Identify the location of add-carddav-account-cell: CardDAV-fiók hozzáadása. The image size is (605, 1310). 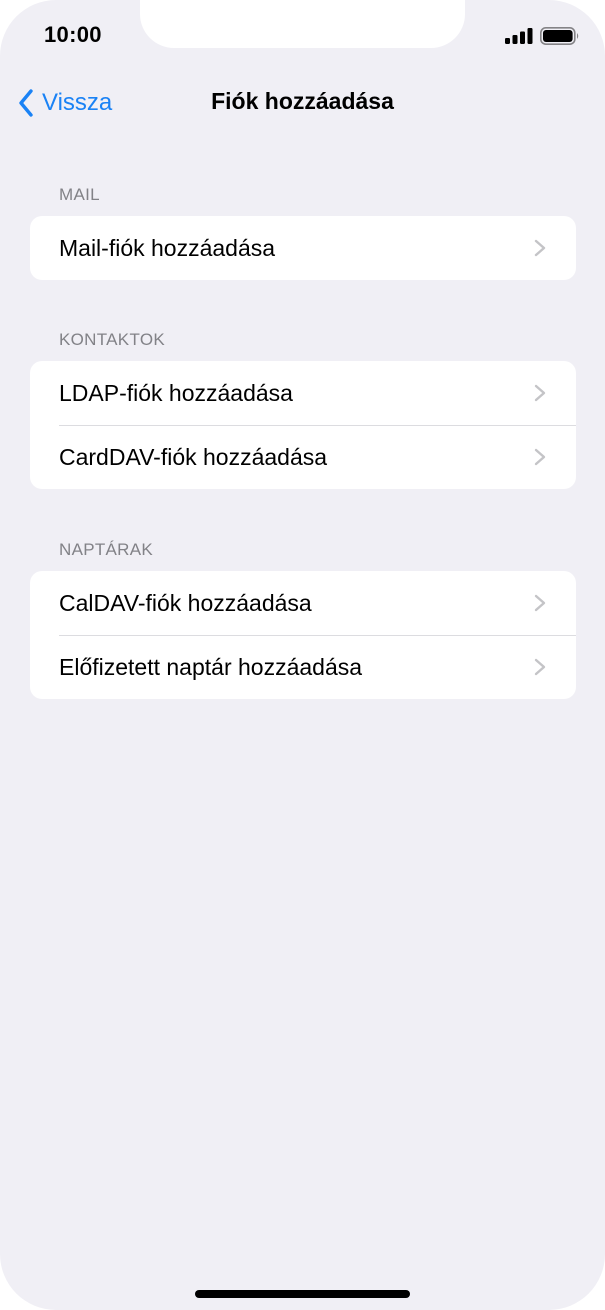
(303, 457).